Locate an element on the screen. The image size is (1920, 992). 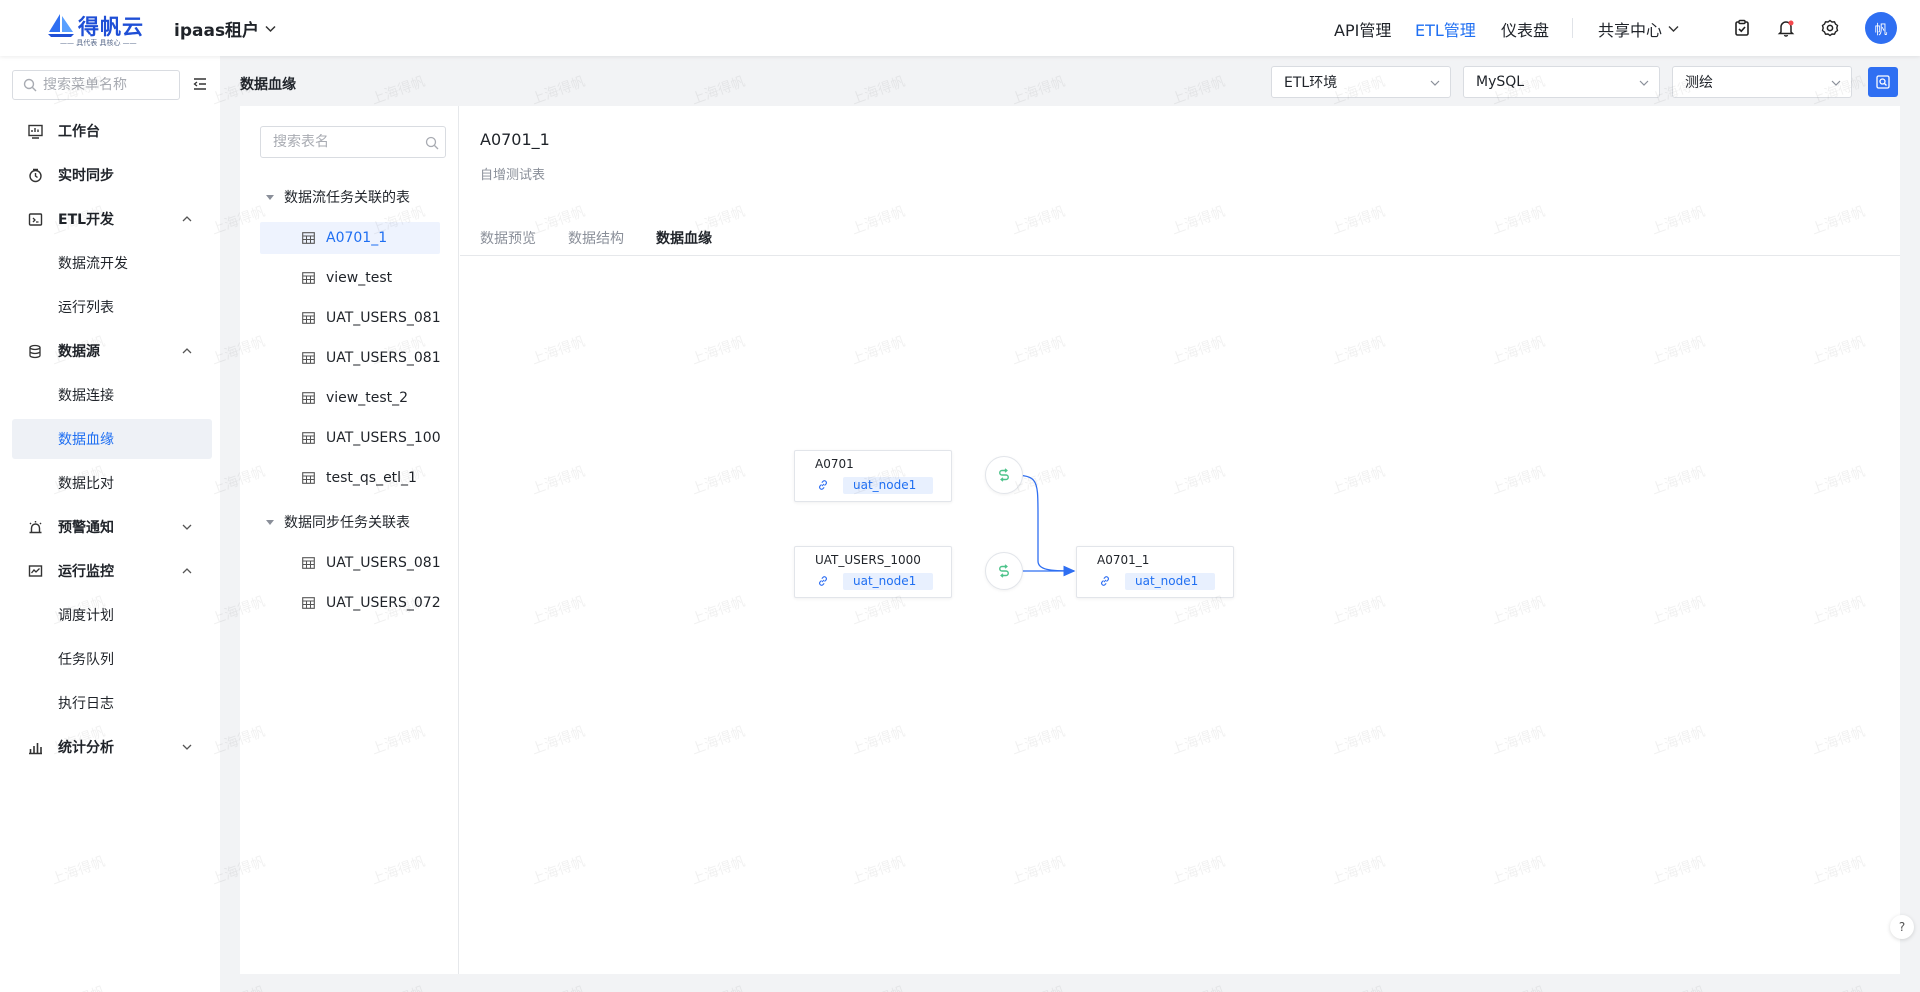
nav-etl-management: ETL管理 is located at coordinates (1445, 29).